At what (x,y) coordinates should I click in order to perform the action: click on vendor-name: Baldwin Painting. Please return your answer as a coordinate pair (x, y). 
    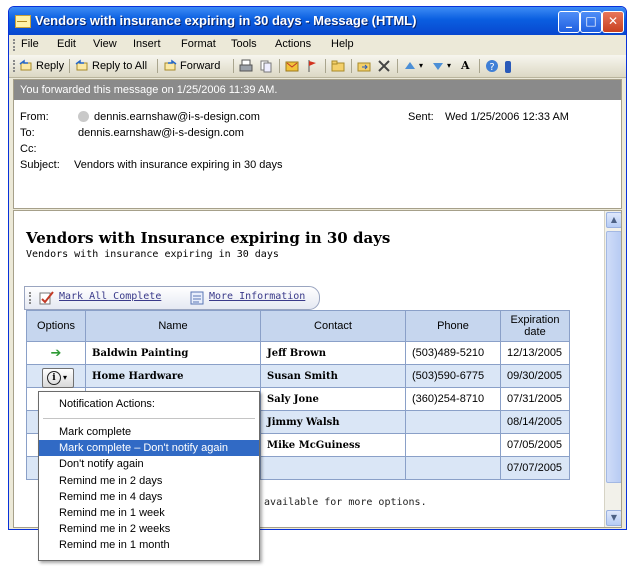
    Looking at the image, I should click on (173, 353).